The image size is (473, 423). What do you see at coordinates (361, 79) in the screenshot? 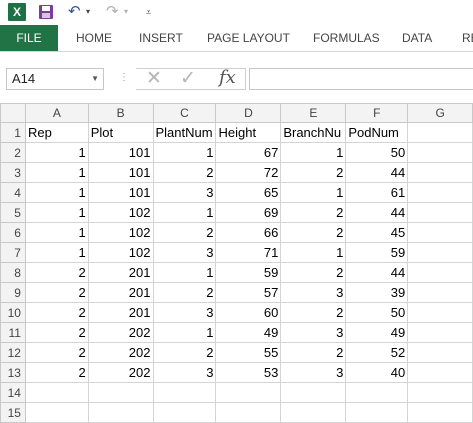
I see `formula-input` at bounding box center [361, 79].